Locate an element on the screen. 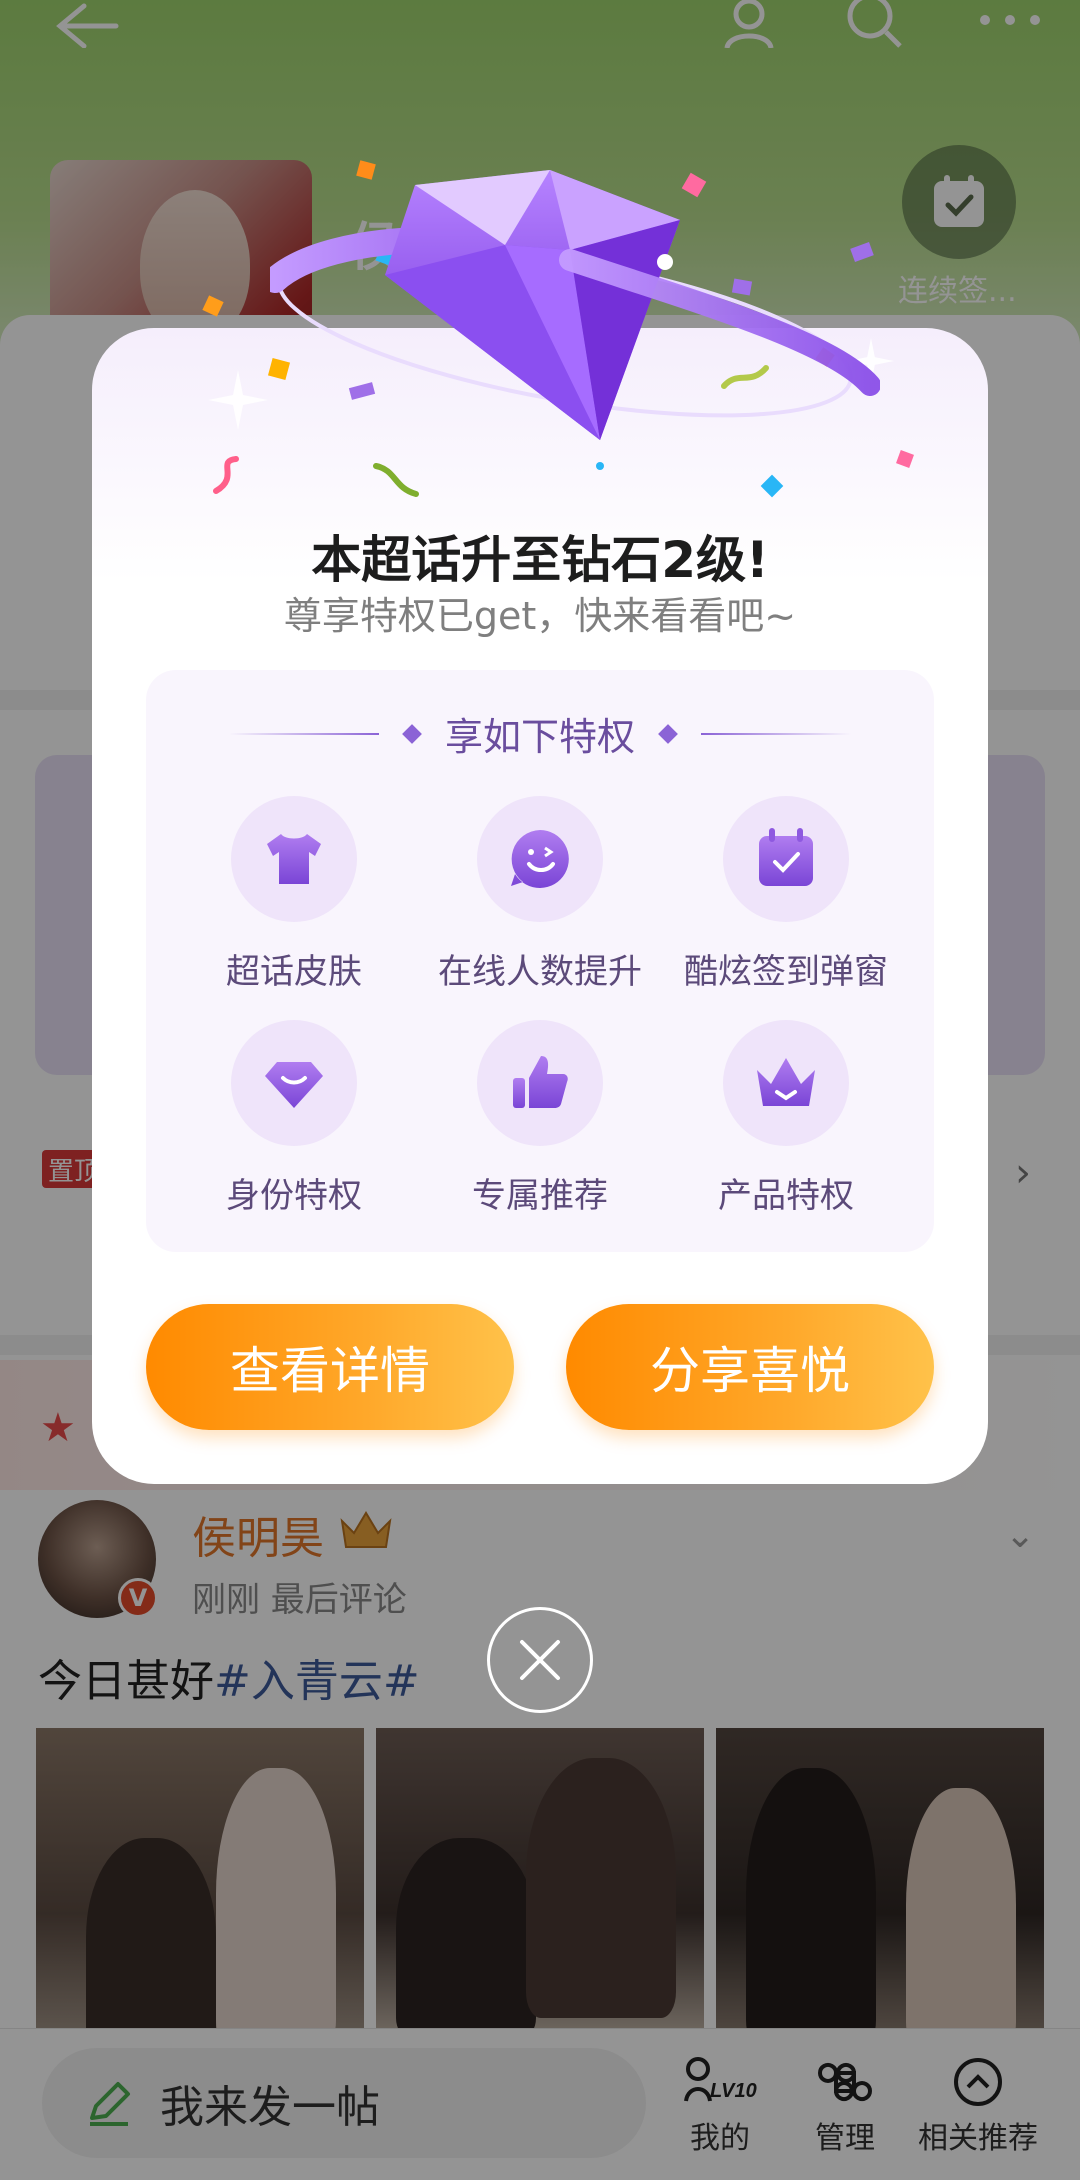  privilege-label: 产品特权 is located at coordinates (786, 1196).